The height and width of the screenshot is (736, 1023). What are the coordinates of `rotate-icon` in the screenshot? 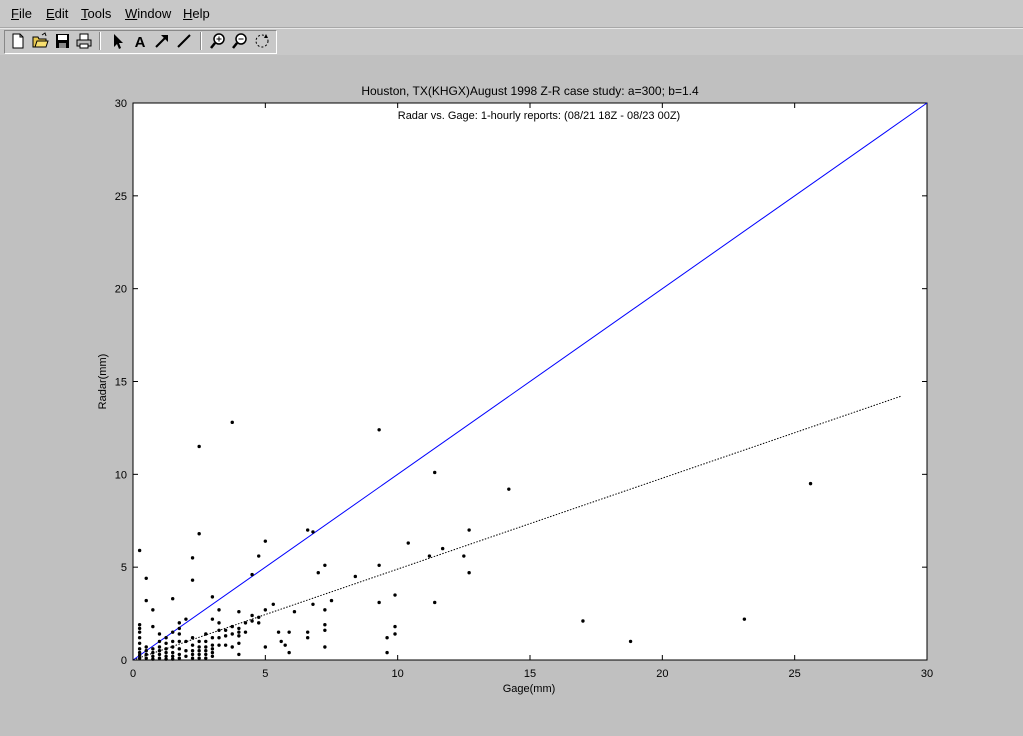 It's located at (262, 41).